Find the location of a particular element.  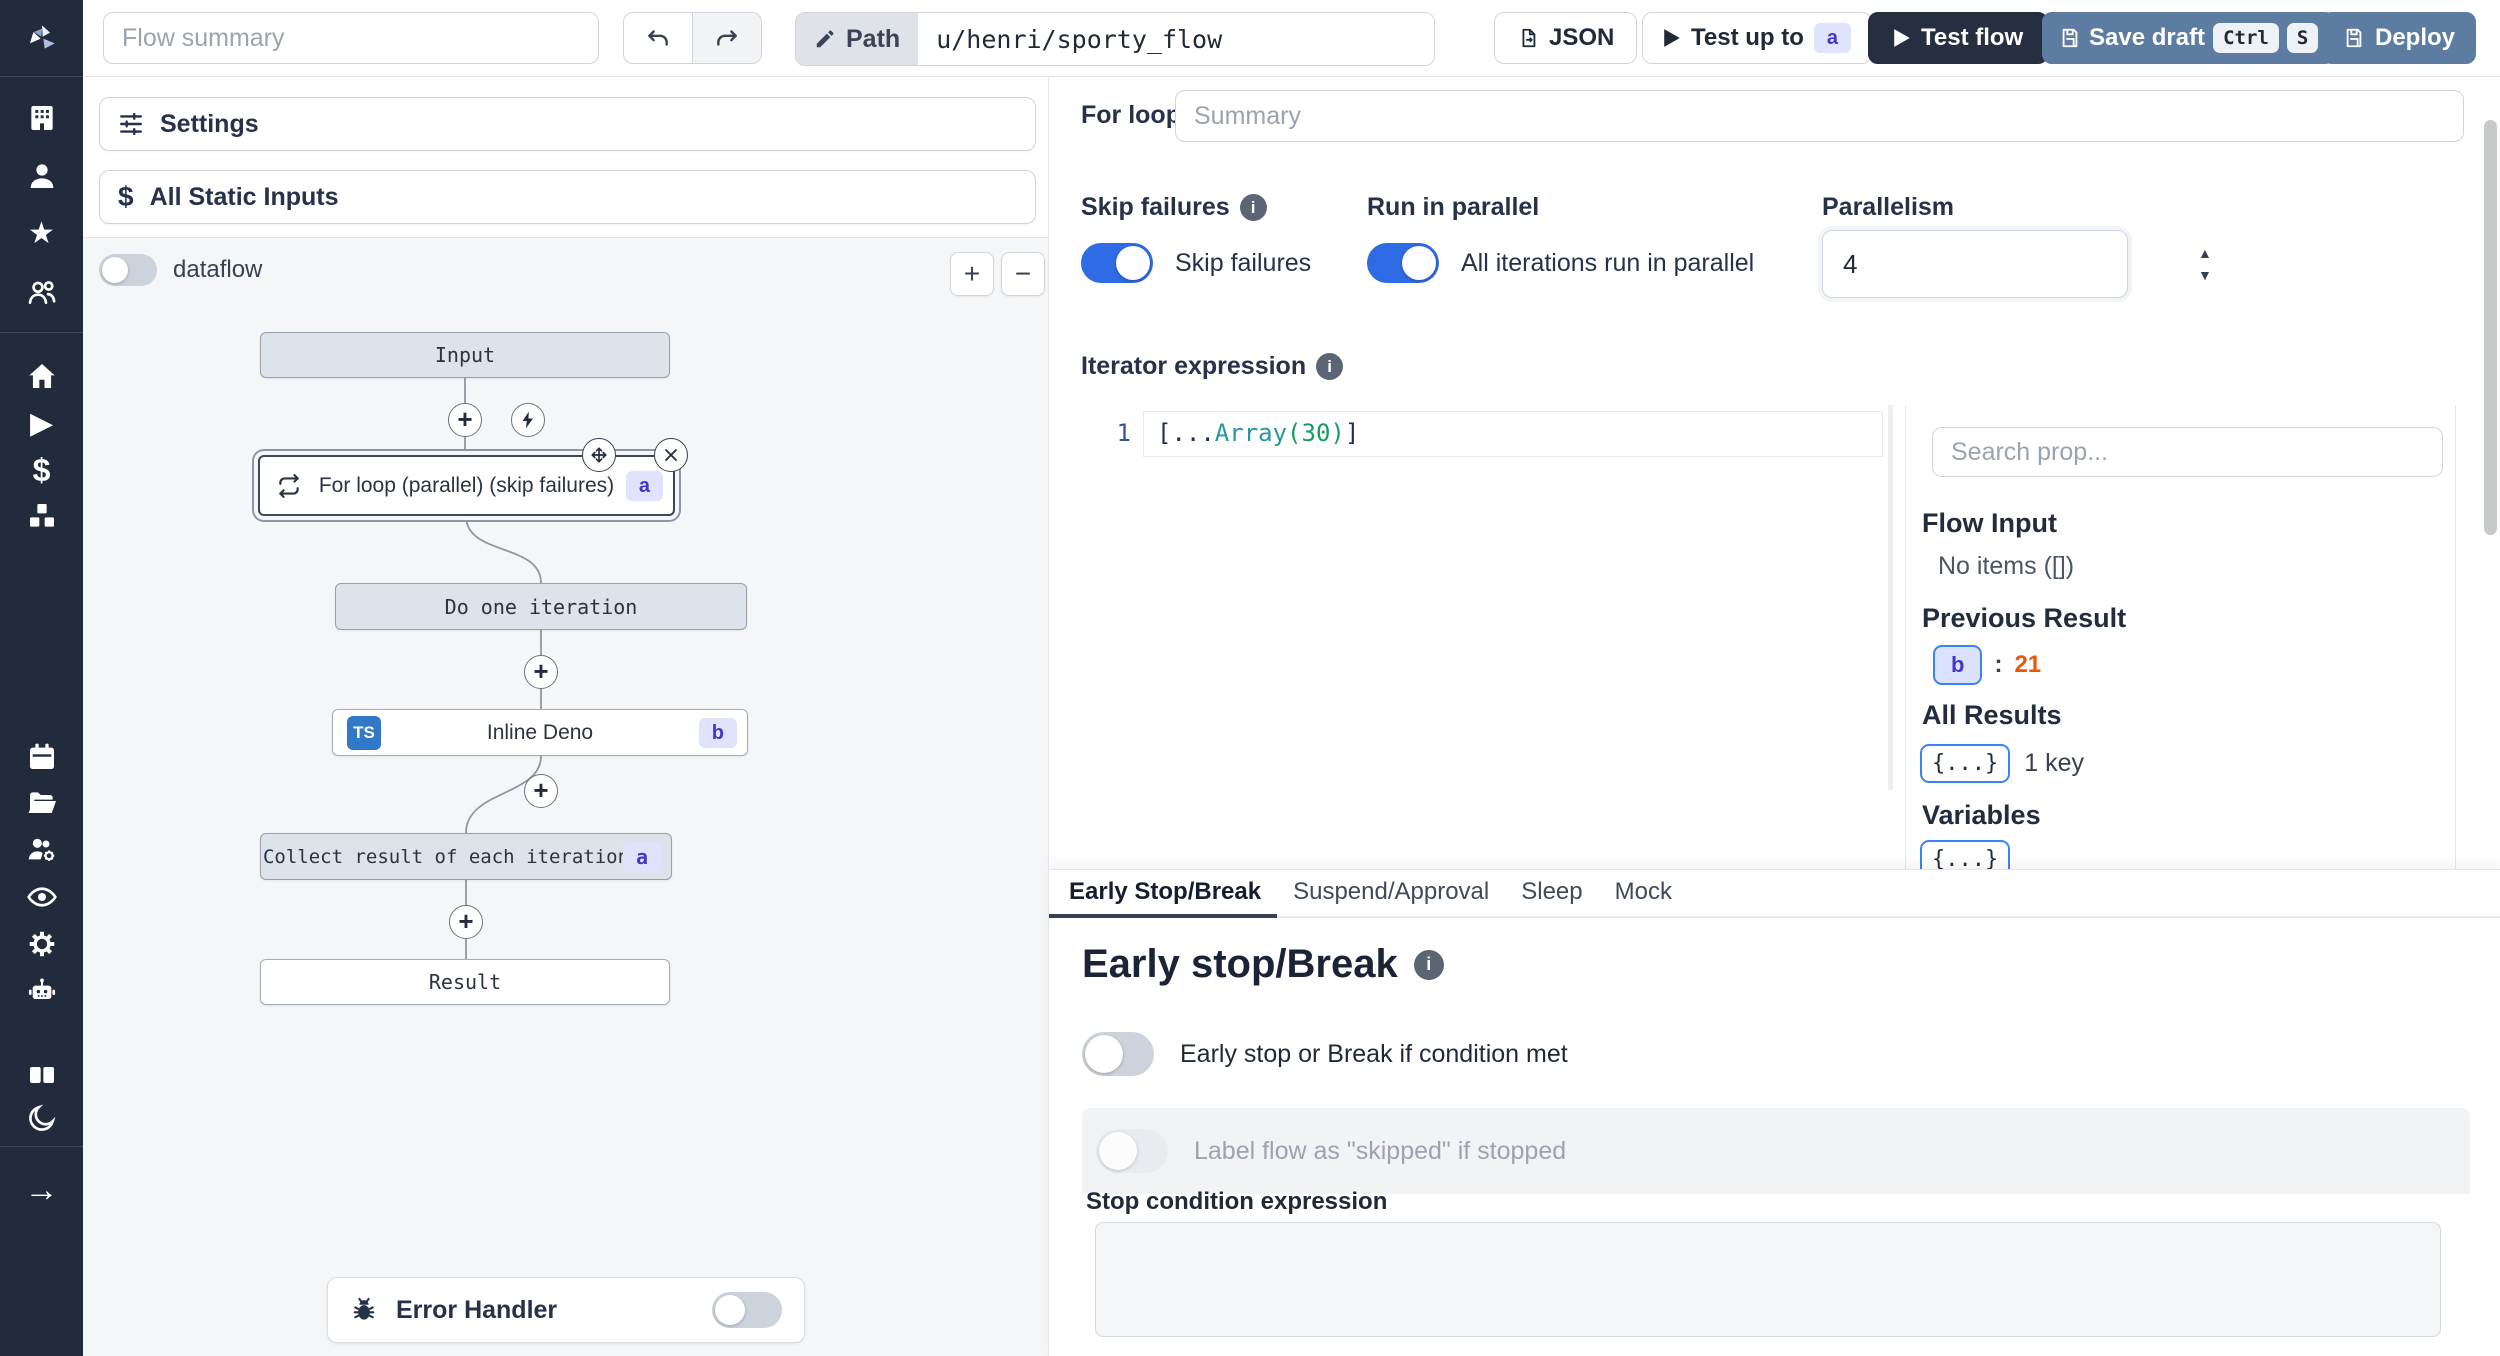

calendar-icon is located at coordinates (42, 757).